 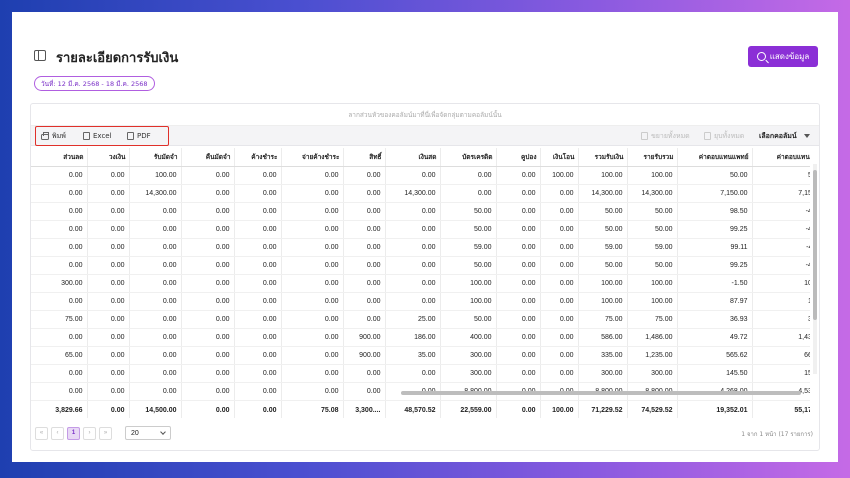 I want to click on collapse-all-button: ยุบทั้งหมด, so click(x=724, y=136).